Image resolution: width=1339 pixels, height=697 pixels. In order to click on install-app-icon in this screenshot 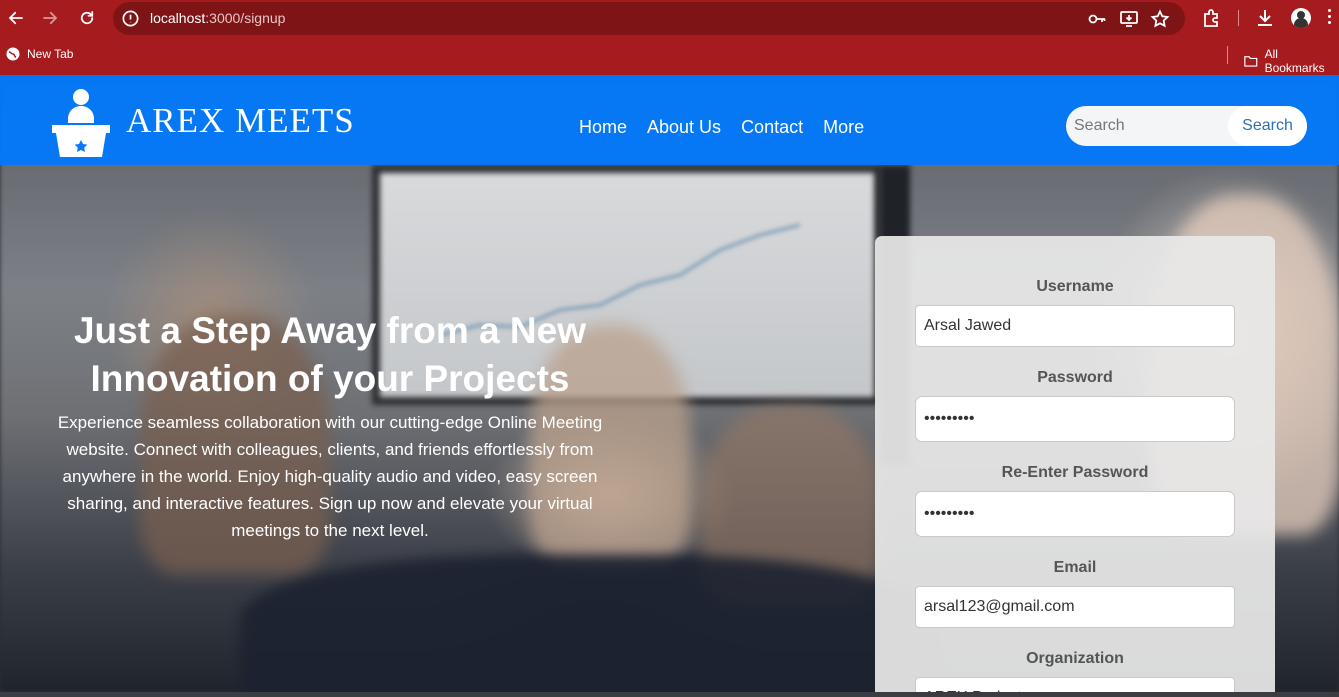, I will do `click(1129, 19)`.